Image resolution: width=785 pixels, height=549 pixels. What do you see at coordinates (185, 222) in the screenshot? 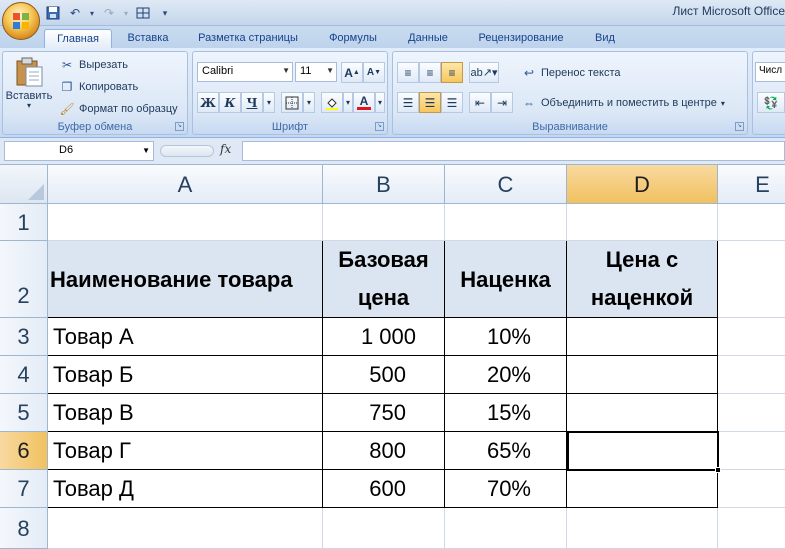
I see `cell-a1` at bounding box center [185, 222].